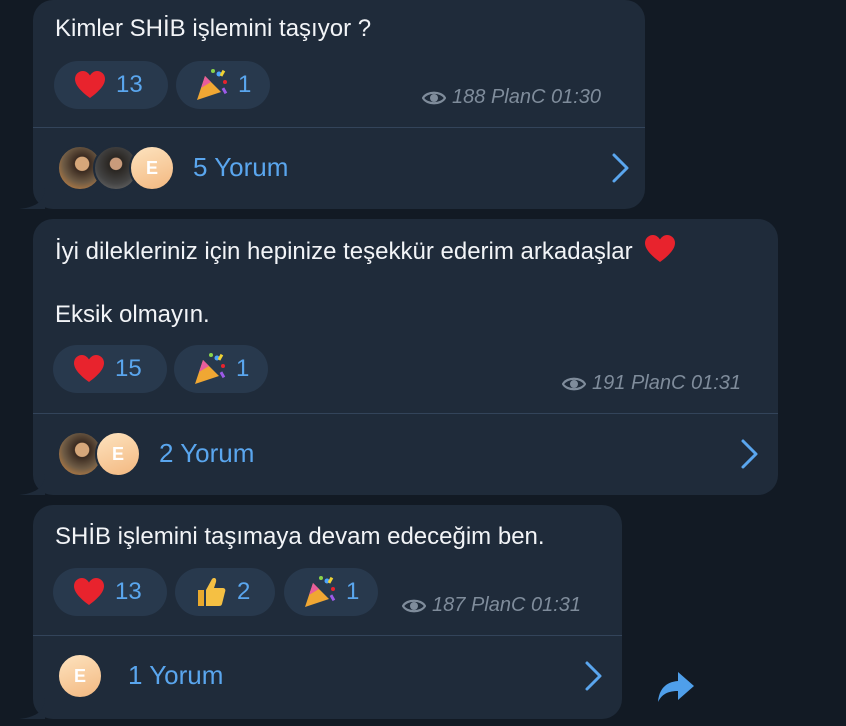 The height and width of the screenshot is (726, 846). I want to click on comments-count-label: 1 Yorum, so click(176, 675).